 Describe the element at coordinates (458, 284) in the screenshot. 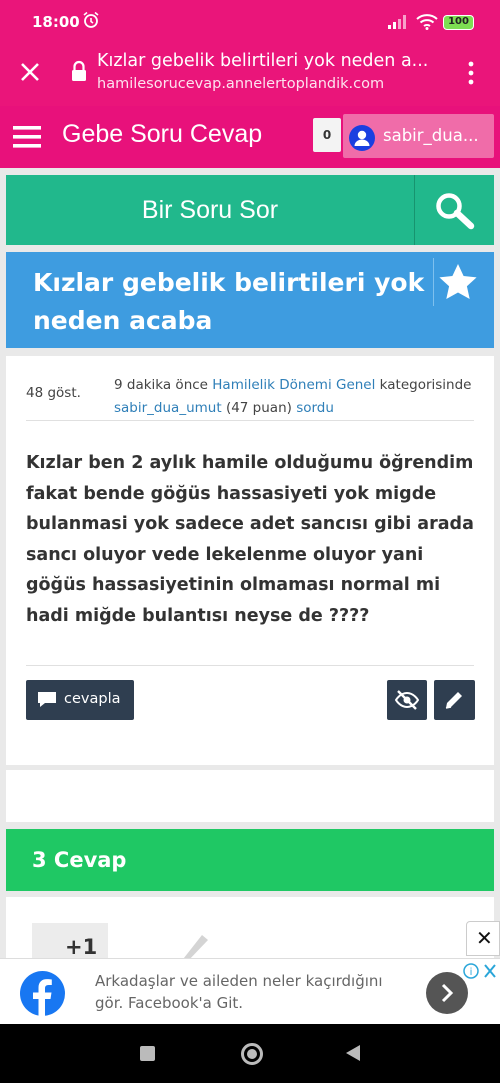

I see `star-icon` at that location.